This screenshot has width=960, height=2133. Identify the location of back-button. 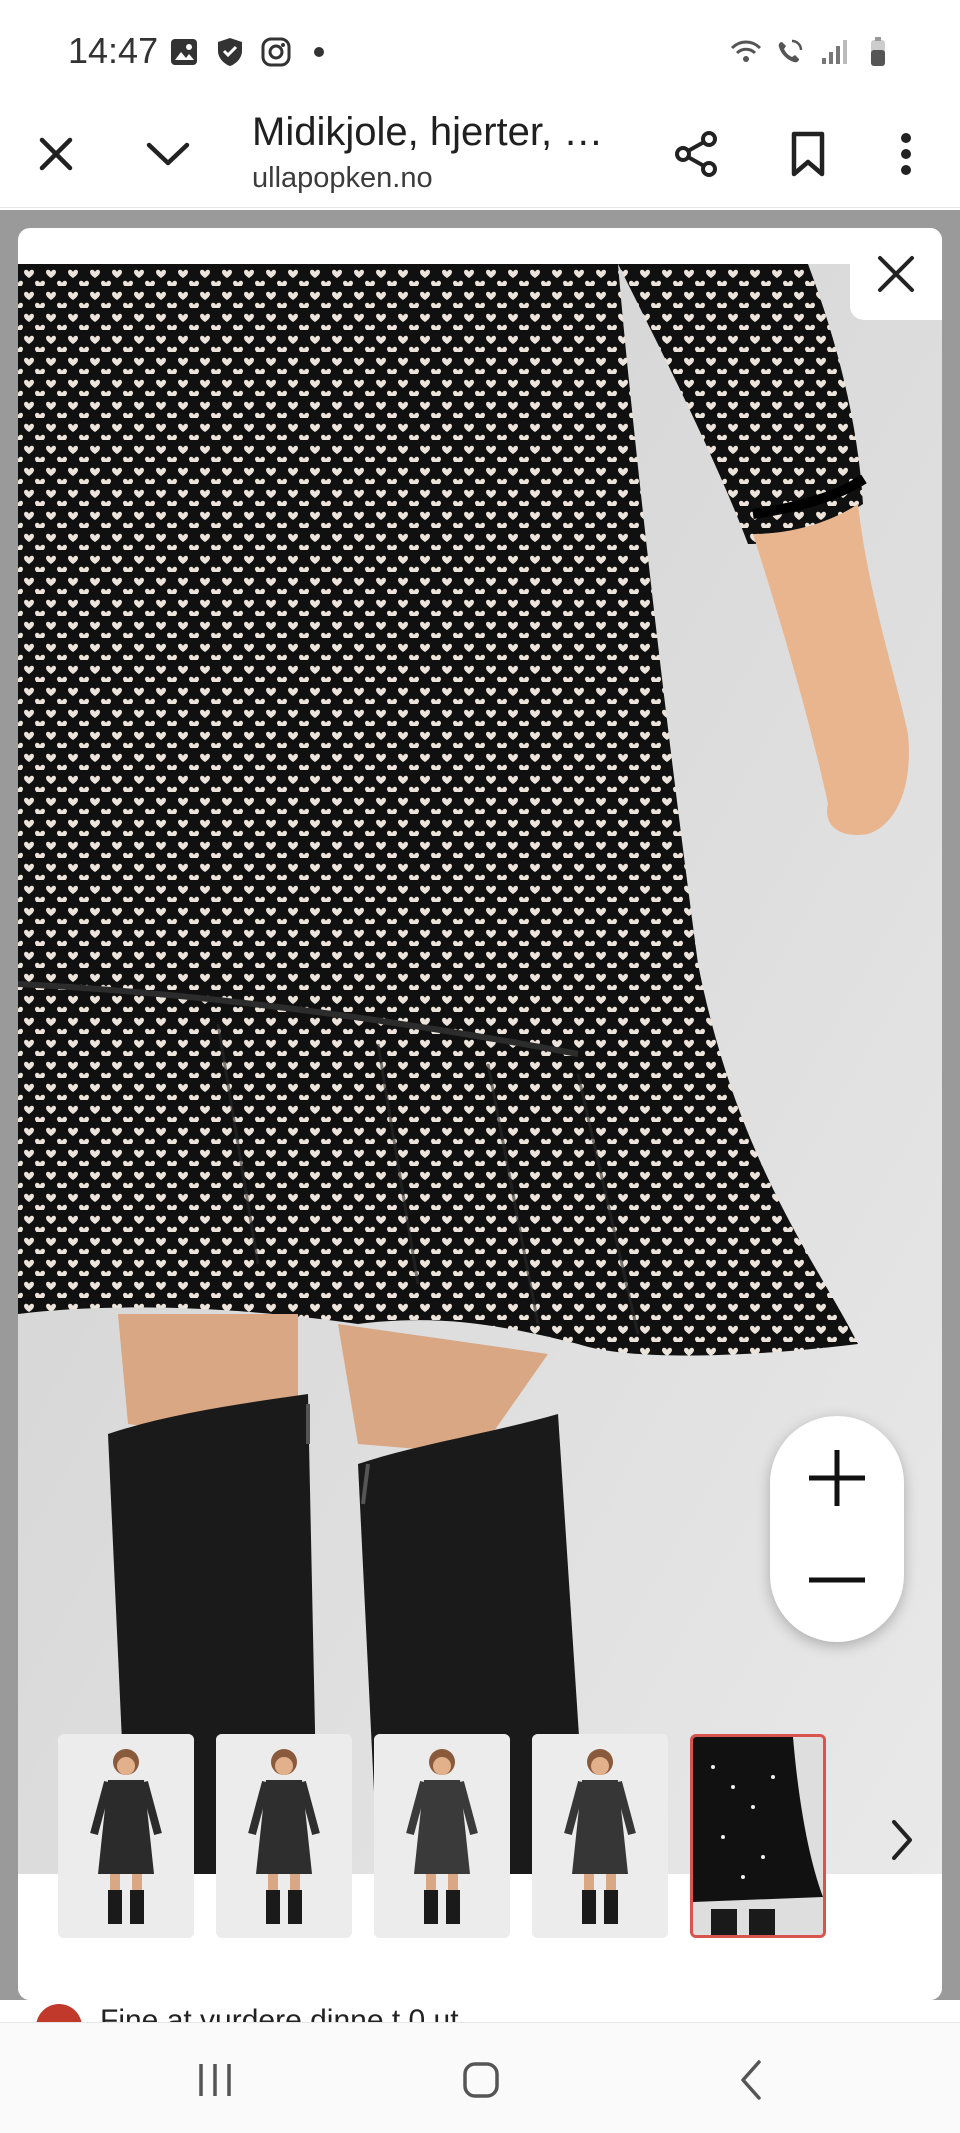
(751, 2080).